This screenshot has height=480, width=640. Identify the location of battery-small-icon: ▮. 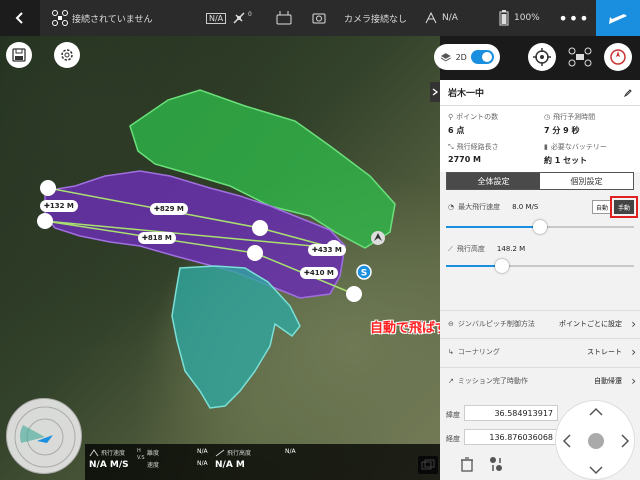
(546, 147).